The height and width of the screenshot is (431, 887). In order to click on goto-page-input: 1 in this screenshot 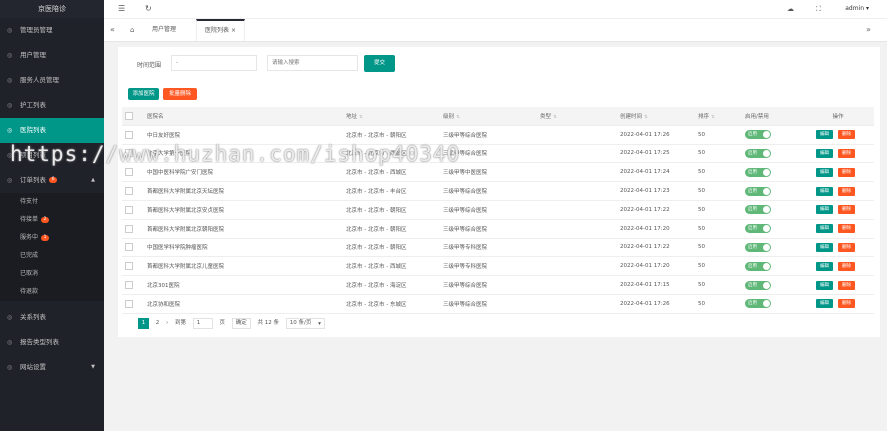, I will do `click(202, 323)`.